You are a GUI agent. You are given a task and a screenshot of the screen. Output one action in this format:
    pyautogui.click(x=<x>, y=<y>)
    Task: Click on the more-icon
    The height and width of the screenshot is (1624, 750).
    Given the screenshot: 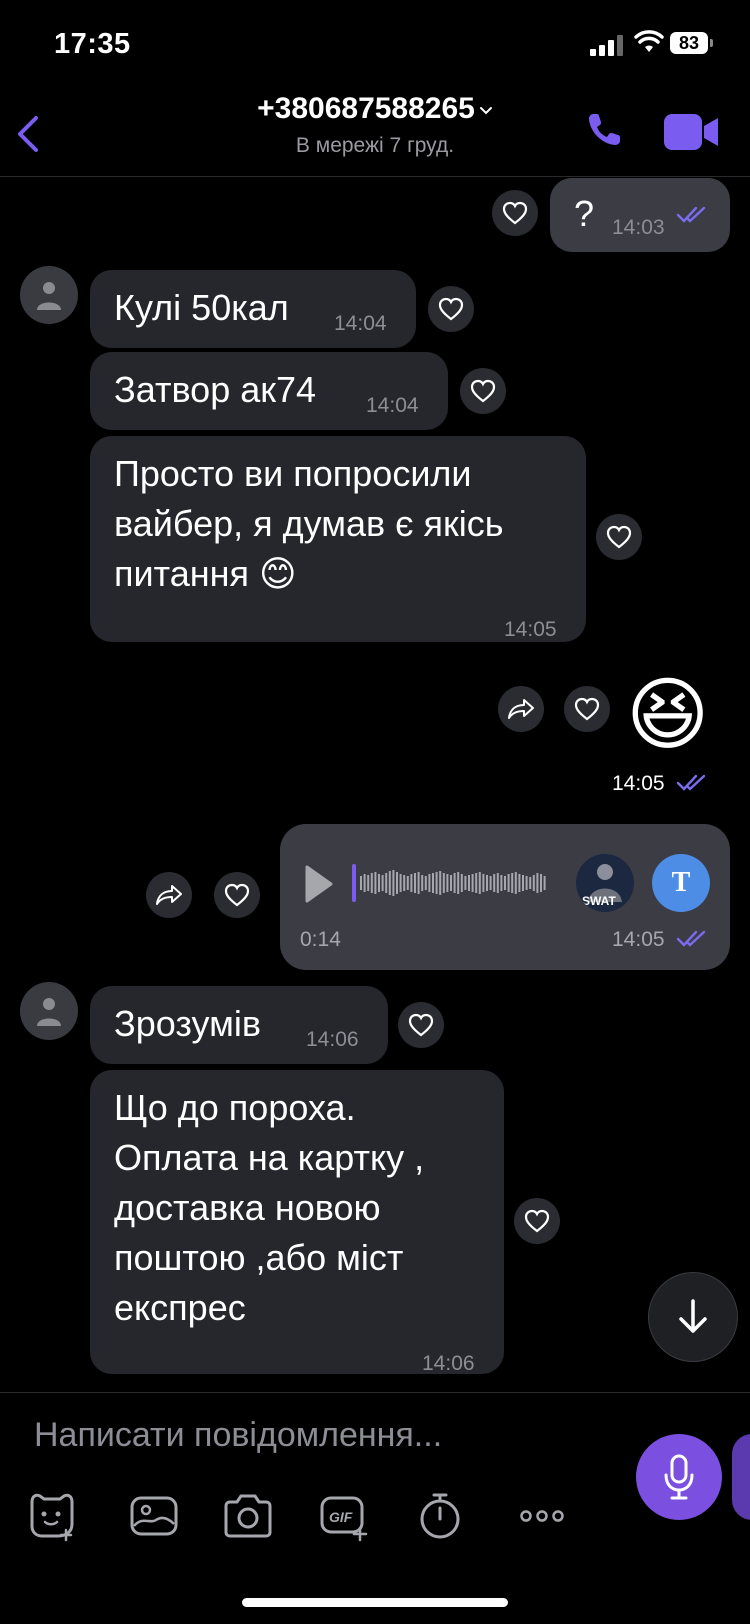 What is the action you would take?
    pyautogui.click(x=542, y=1516)
    